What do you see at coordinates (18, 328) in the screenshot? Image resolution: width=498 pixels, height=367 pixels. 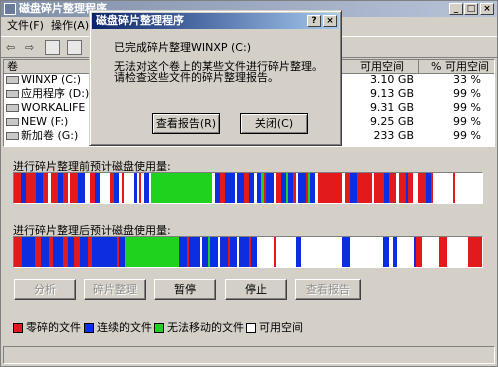 I see `legend-fragmented-swatch` at bounding box center [18, 328].